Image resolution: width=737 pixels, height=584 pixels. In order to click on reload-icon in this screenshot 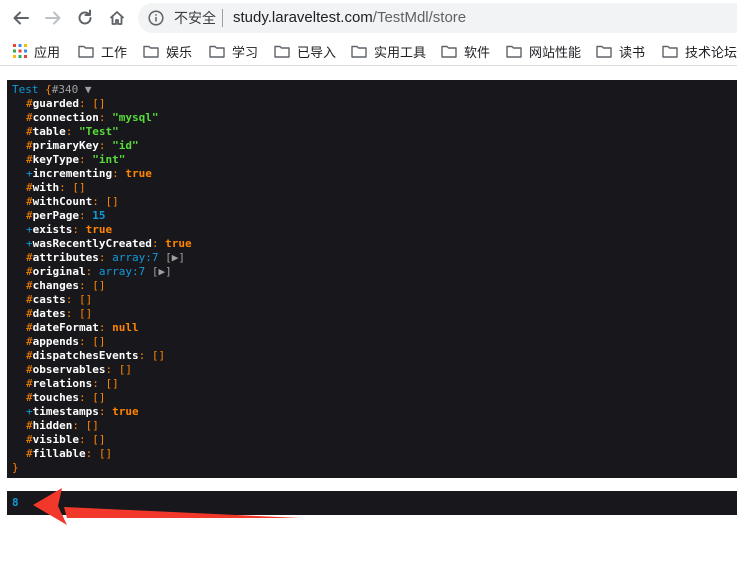, I will do `click(85, 17)`.